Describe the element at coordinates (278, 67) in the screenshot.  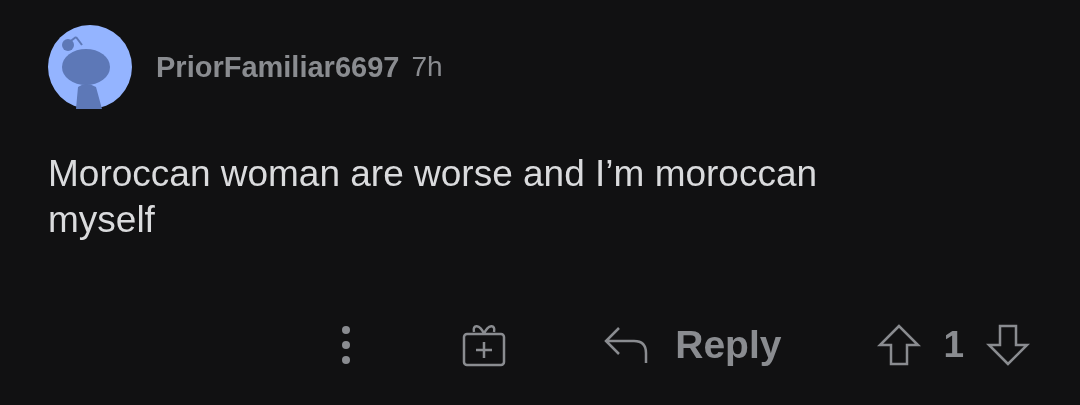
I see `username: PriorFamiliar6697` at that location.